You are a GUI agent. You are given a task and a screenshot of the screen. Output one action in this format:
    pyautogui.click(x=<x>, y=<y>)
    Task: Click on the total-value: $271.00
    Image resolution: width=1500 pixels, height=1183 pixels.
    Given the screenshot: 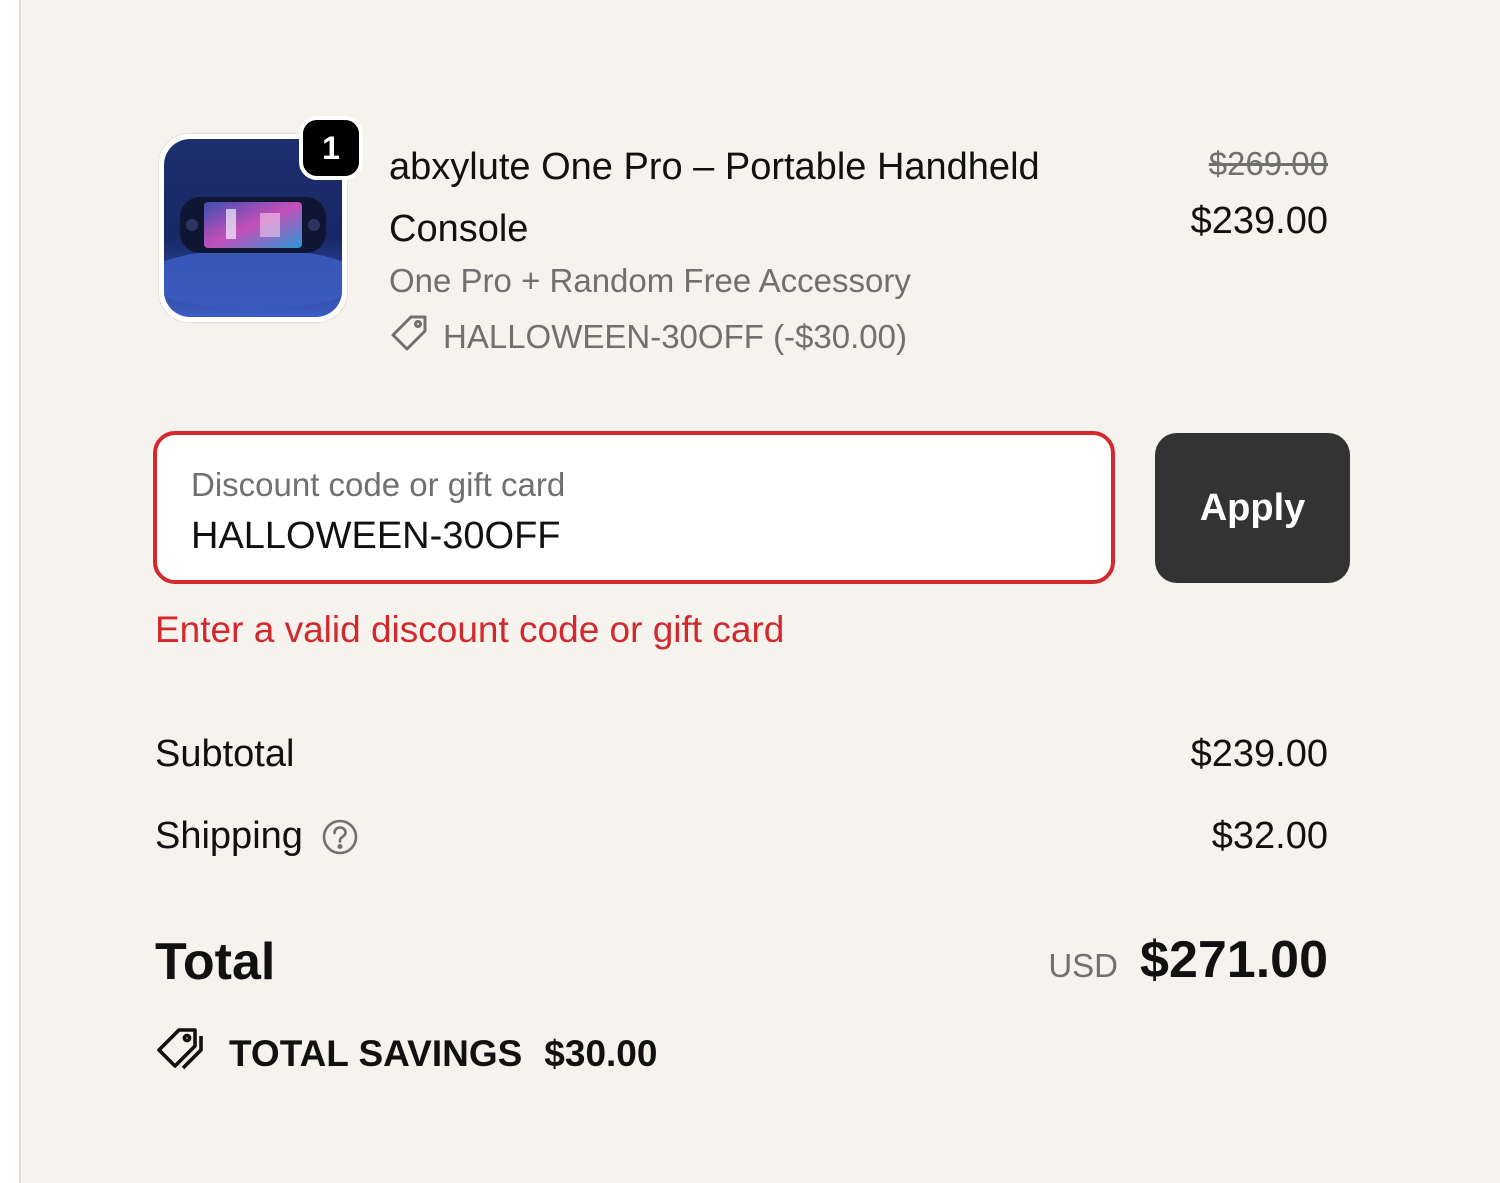 What is the action you would take?
    pyautogui.click(x=1234, y=960)
    